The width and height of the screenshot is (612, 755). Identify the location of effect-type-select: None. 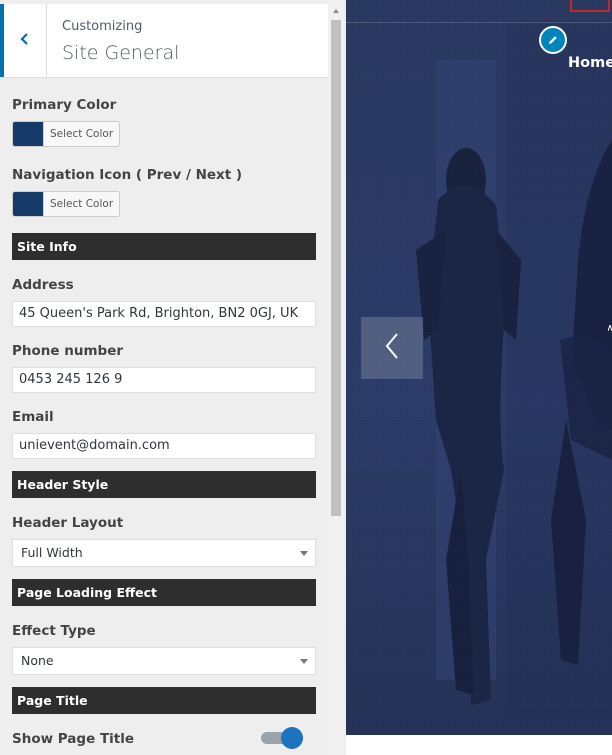
(164, 661).